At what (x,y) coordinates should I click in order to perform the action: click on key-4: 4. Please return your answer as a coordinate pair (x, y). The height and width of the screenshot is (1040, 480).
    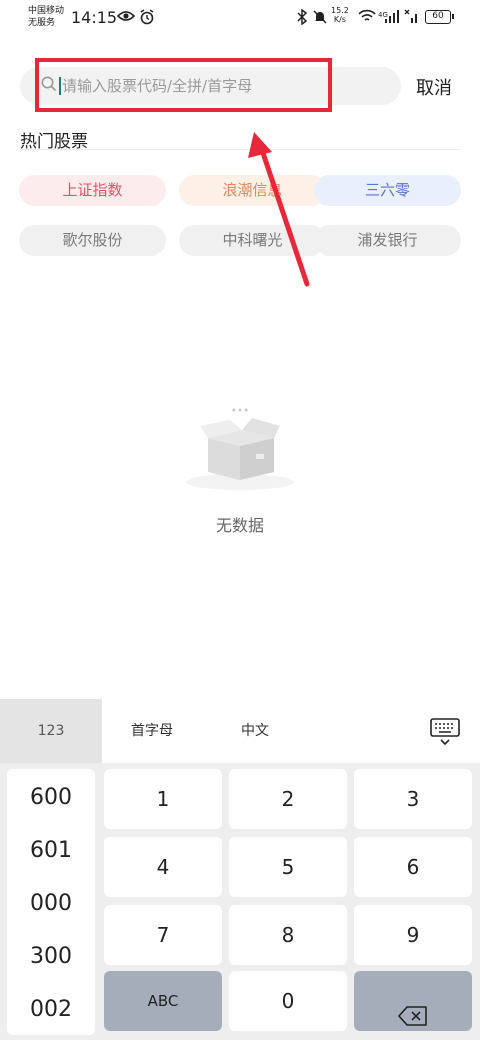
    Looking at the image, I should click on (163, 867).